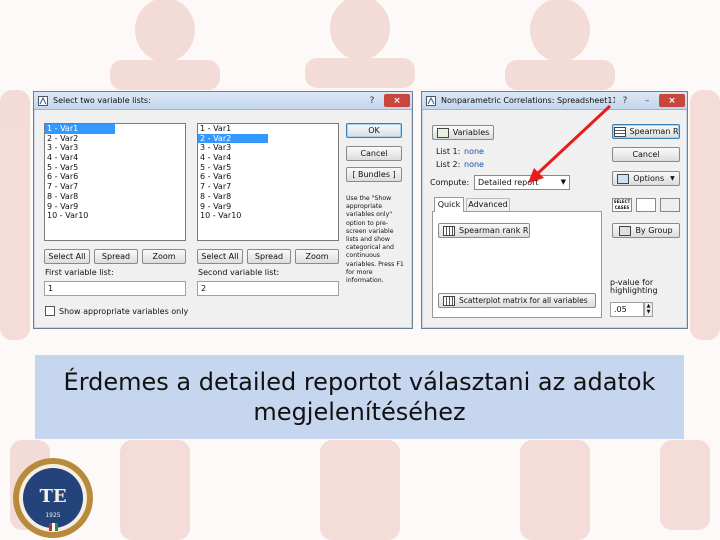 The width and height of the screenshot is (720, 540). I want to click on select-variables-title: Select two variable lists:, so click(102, 100).